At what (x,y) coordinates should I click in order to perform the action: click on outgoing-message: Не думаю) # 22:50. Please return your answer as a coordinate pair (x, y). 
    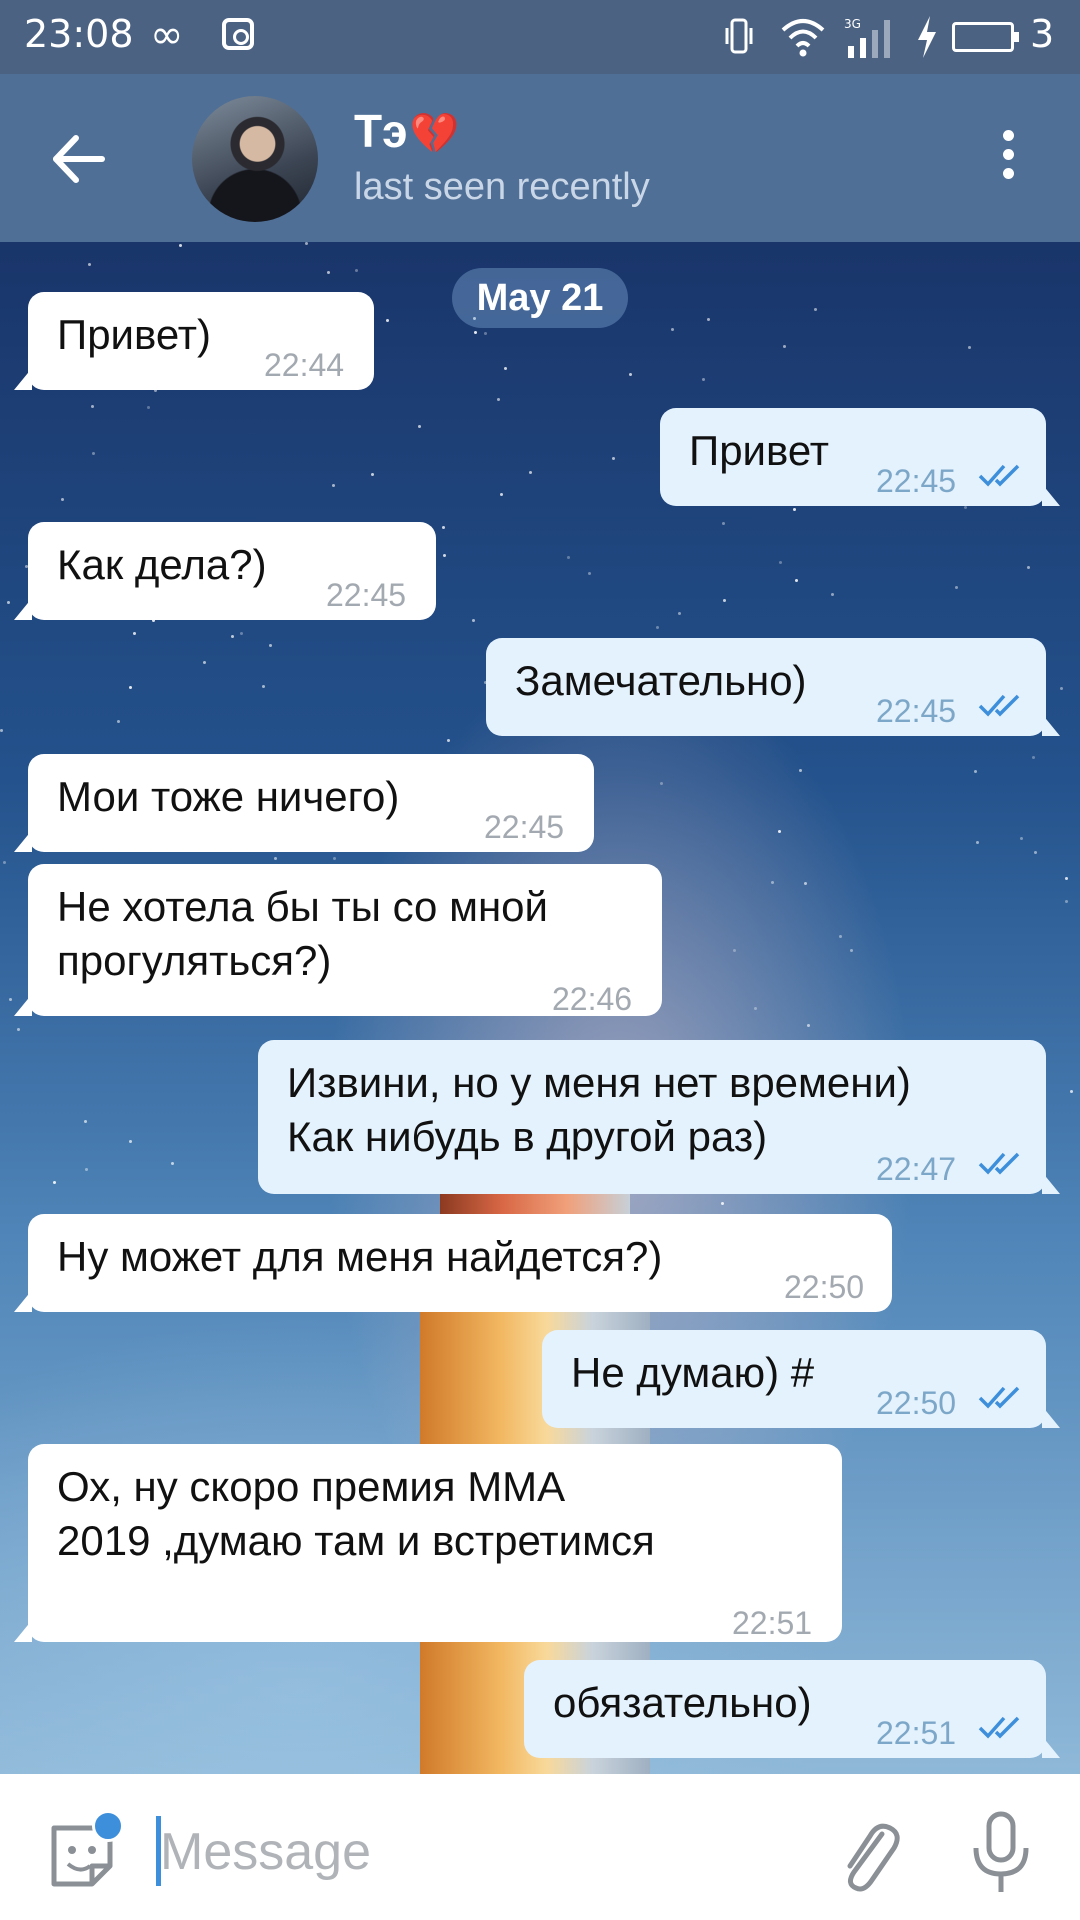
    Looking at the image, I should click on (801, 1379).